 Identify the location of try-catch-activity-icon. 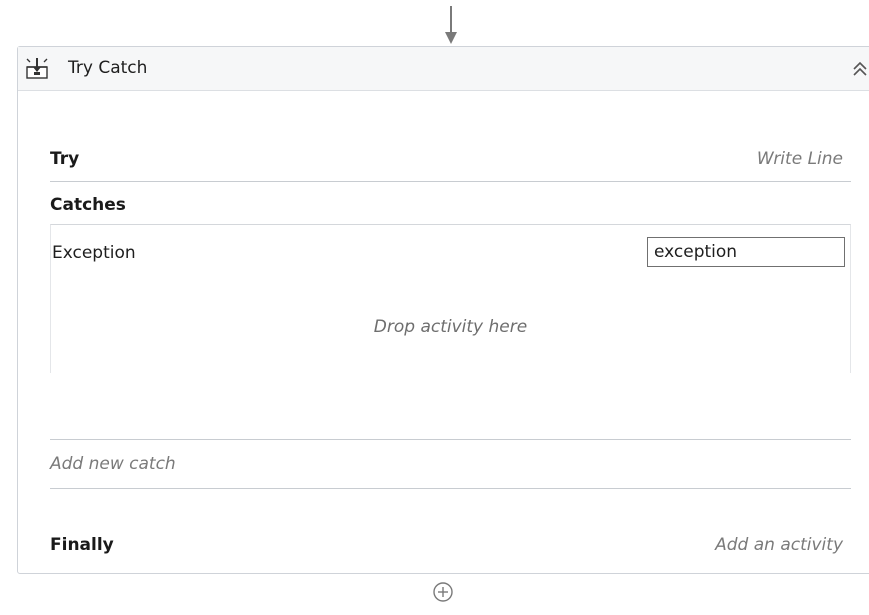
(37, 68).